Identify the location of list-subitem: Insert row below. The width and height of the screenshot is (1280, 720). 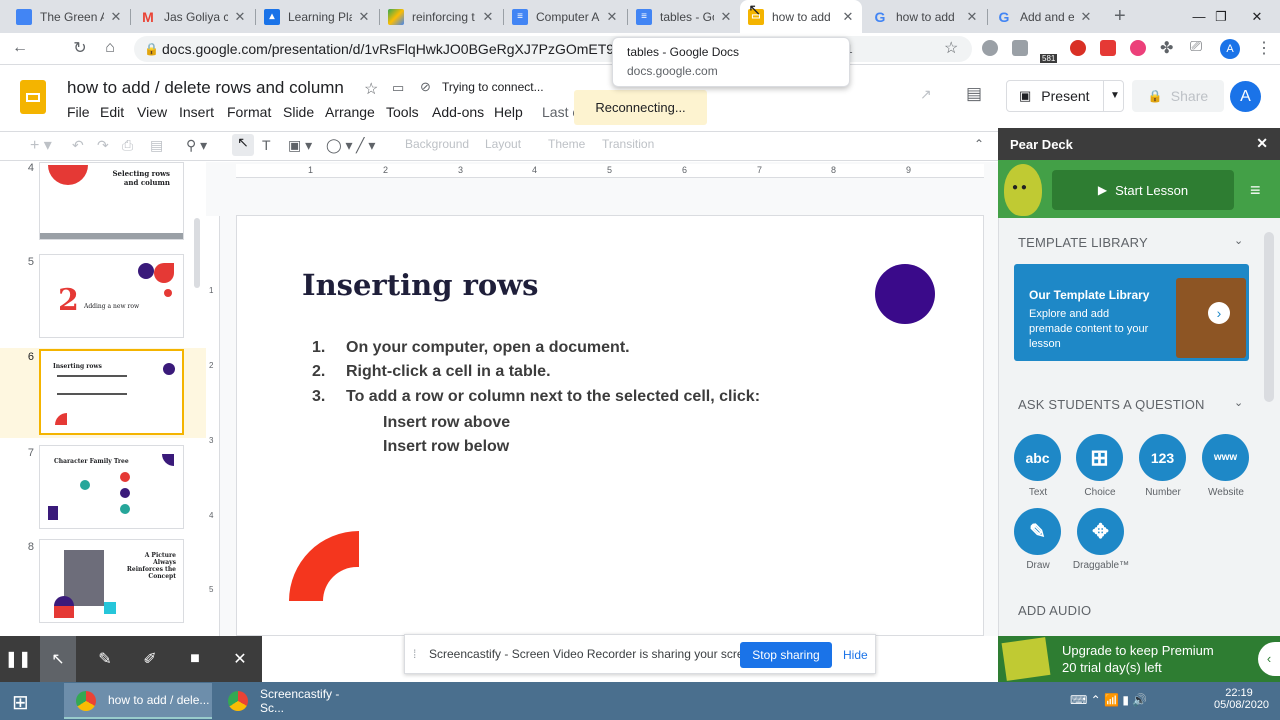
(446, 447).